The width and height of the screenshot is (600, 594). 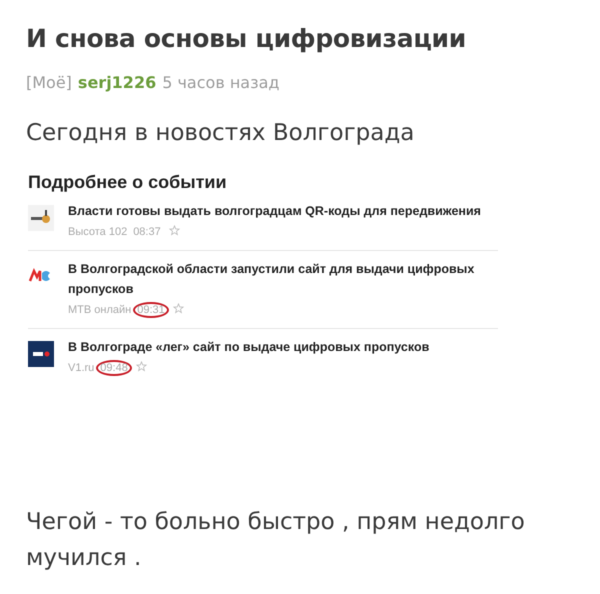 What do you see at coordinates (276, 540) in the screenshot?
I see `post-text: Чегой - то больно быстро , прям недолго мучился .` at bounding box center [276, 540].